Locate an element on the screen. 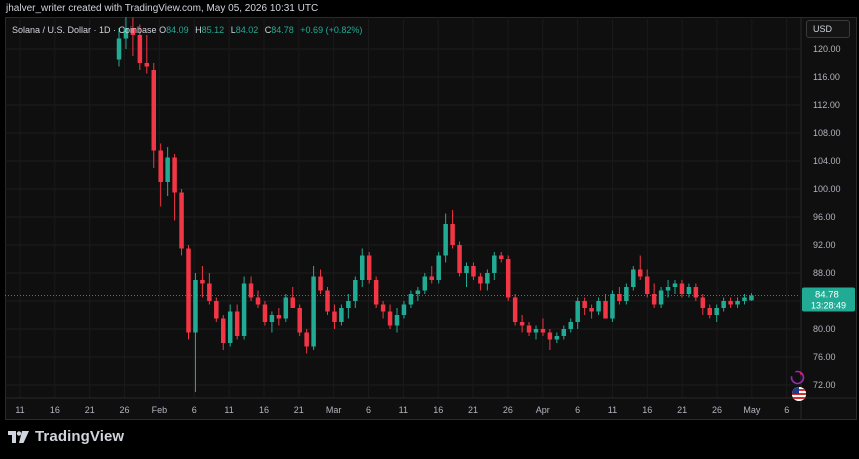  close-value: 84.78 is located at coordinates (282, 30).